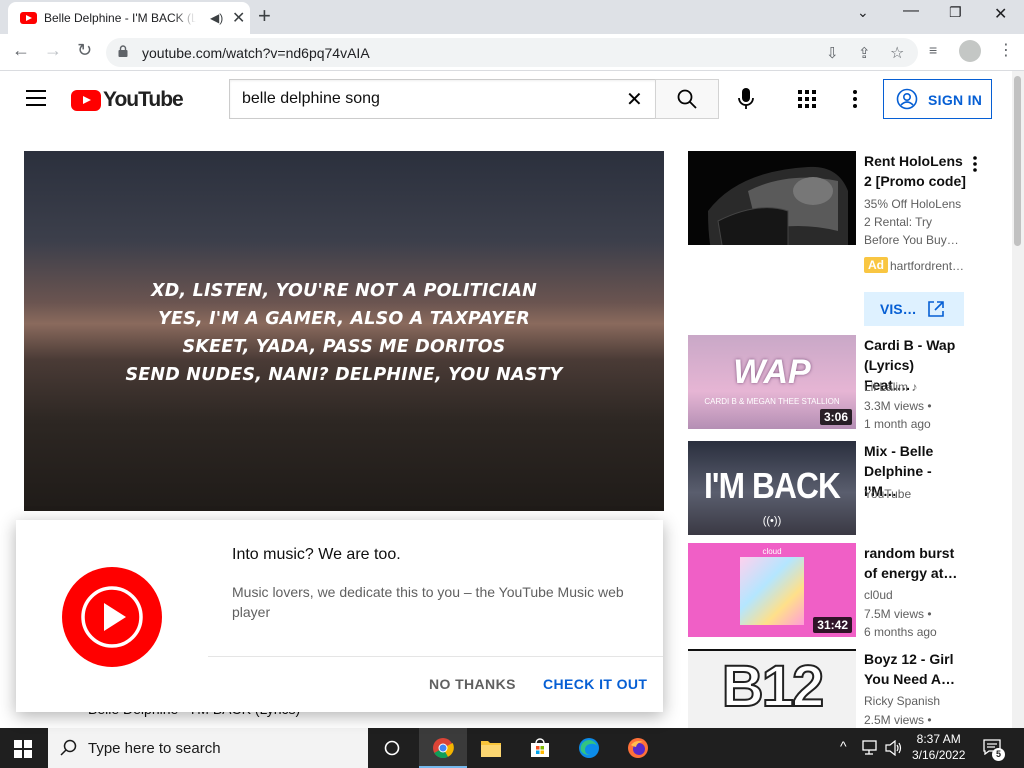  I want to click on address-bar: youtube.com/watch?v=nd6pq74vAIA ⇩ ⇪ ☆, so click(512, 52).